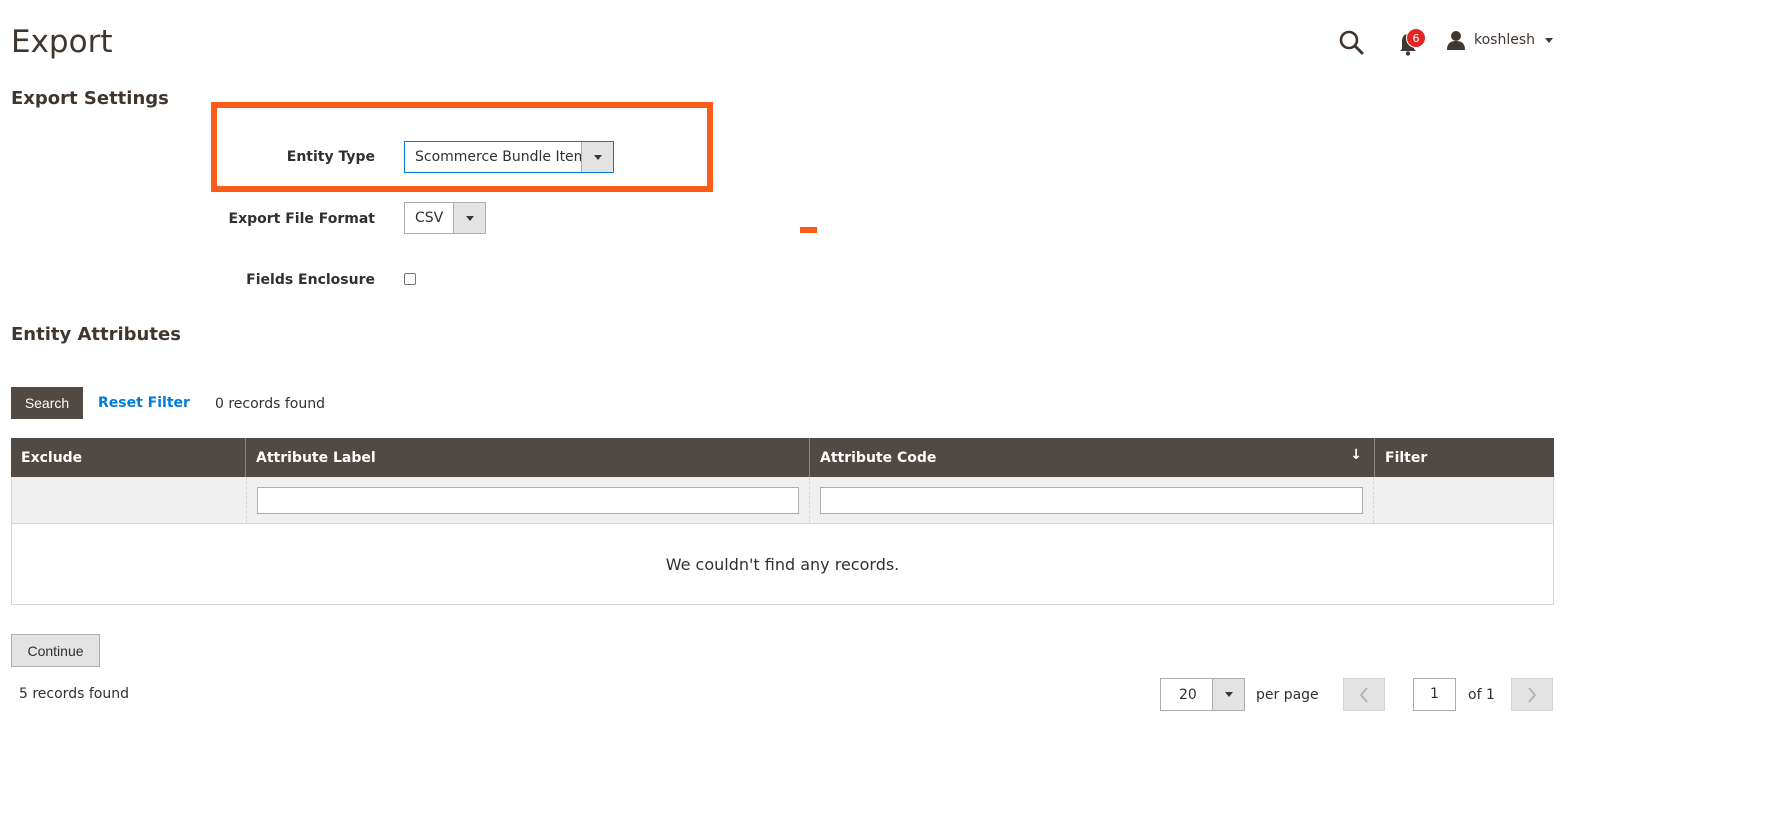  I want to click on export-file-format-select: CSV, so click(445, 218).